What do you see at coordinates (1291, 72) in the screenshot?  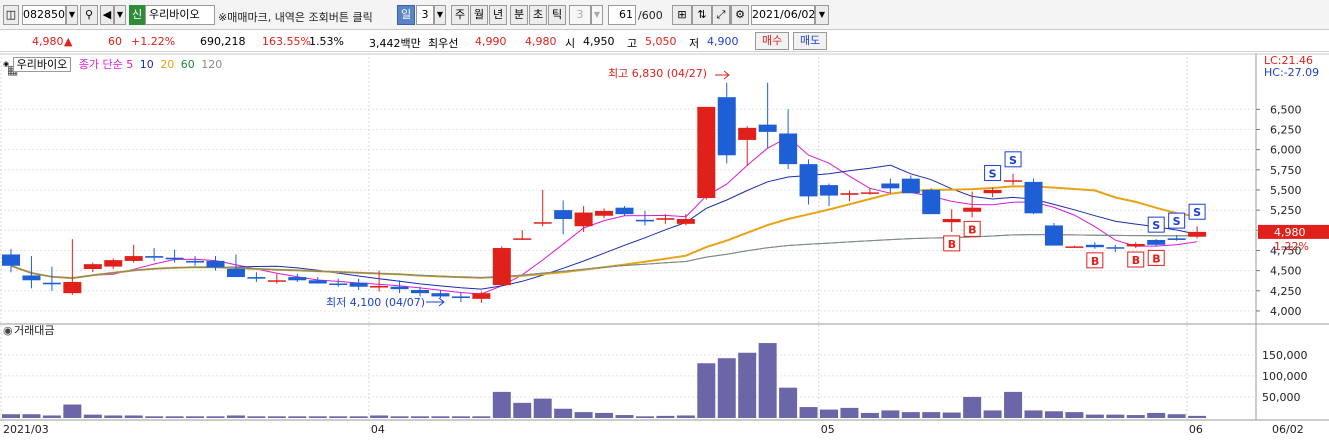 I see `hc-value: HC:-27.09` at bounding box center [1291, 72].